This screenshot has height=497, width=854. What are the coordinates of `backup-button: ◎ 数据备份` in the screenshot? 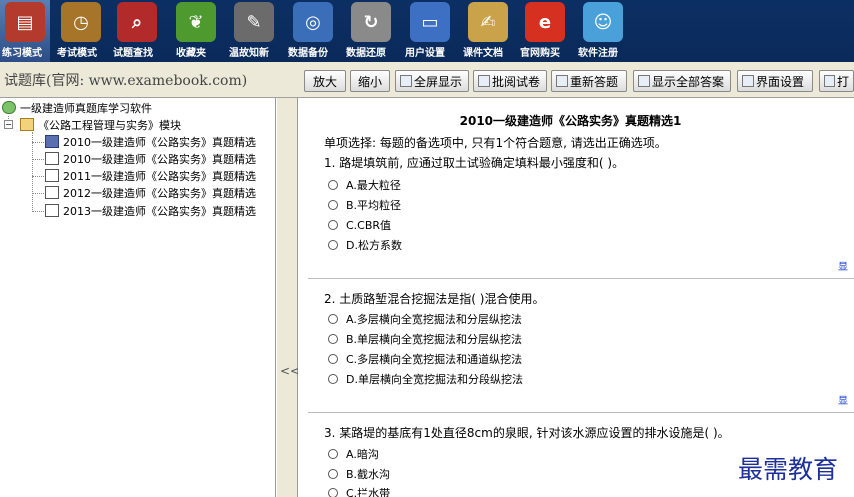 It's located at (313, 31).